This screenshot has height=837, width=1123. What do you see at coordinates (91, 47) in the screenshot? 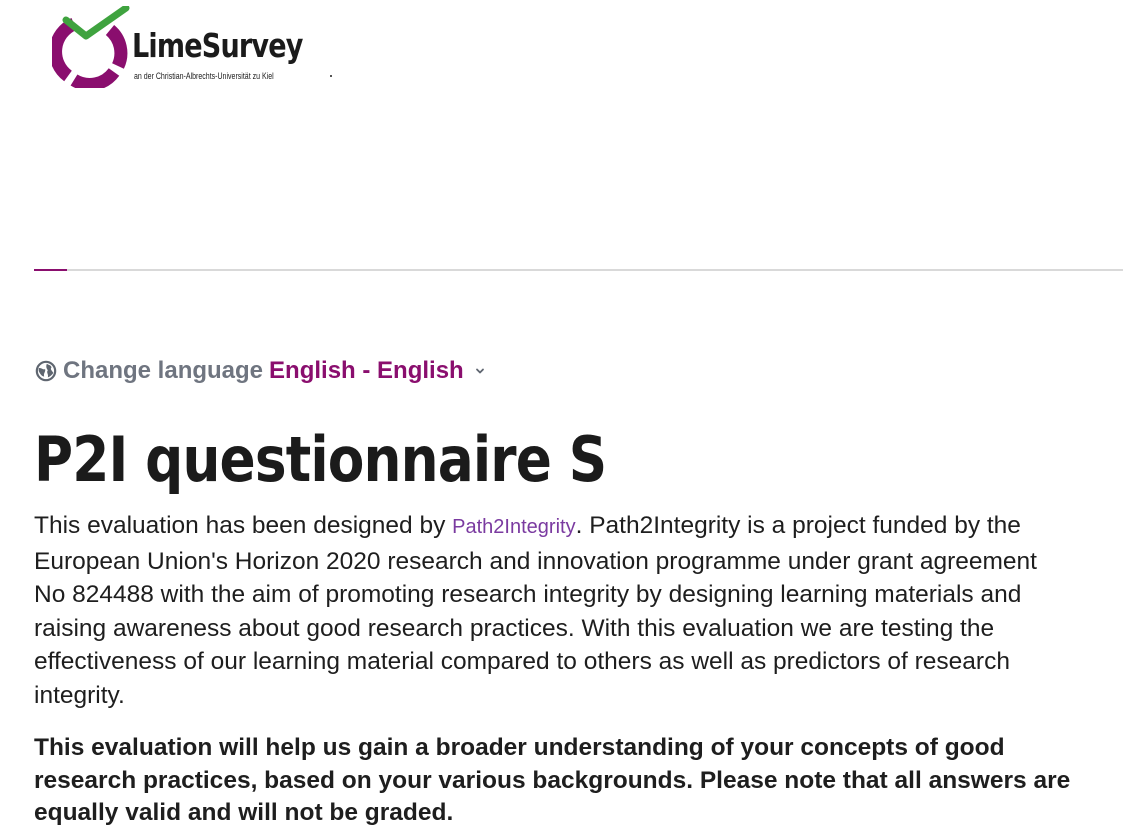
I see `limesurvey-logo-icon` at bounding box center [91, 47].